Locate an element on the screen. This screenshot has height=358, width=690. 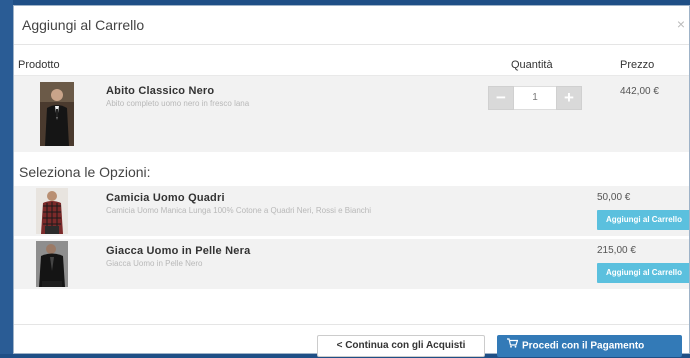
quantity-input: 1 is located at coordinates (535, 98).